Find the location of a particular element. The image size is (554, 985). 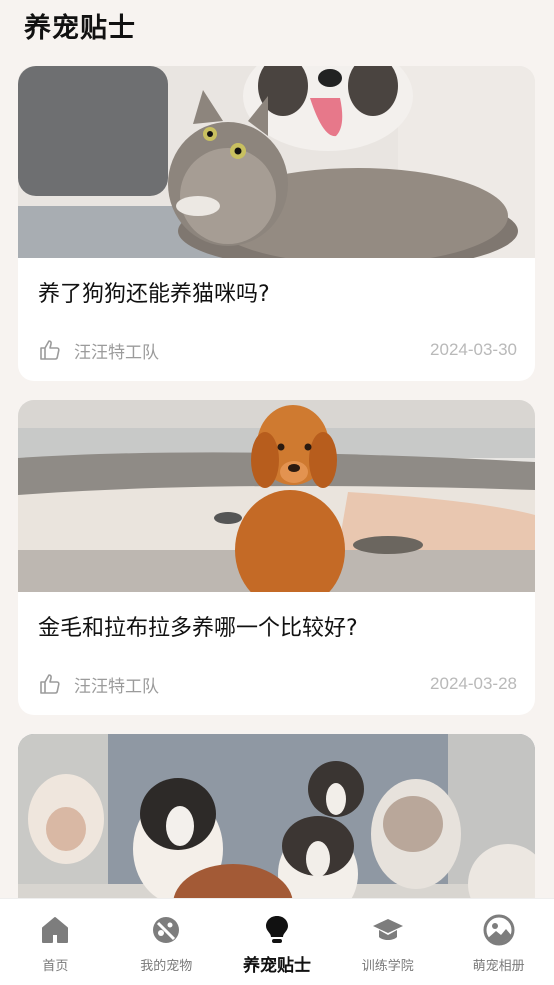

graduation-cap-icon is located at coordinates (387, 929).